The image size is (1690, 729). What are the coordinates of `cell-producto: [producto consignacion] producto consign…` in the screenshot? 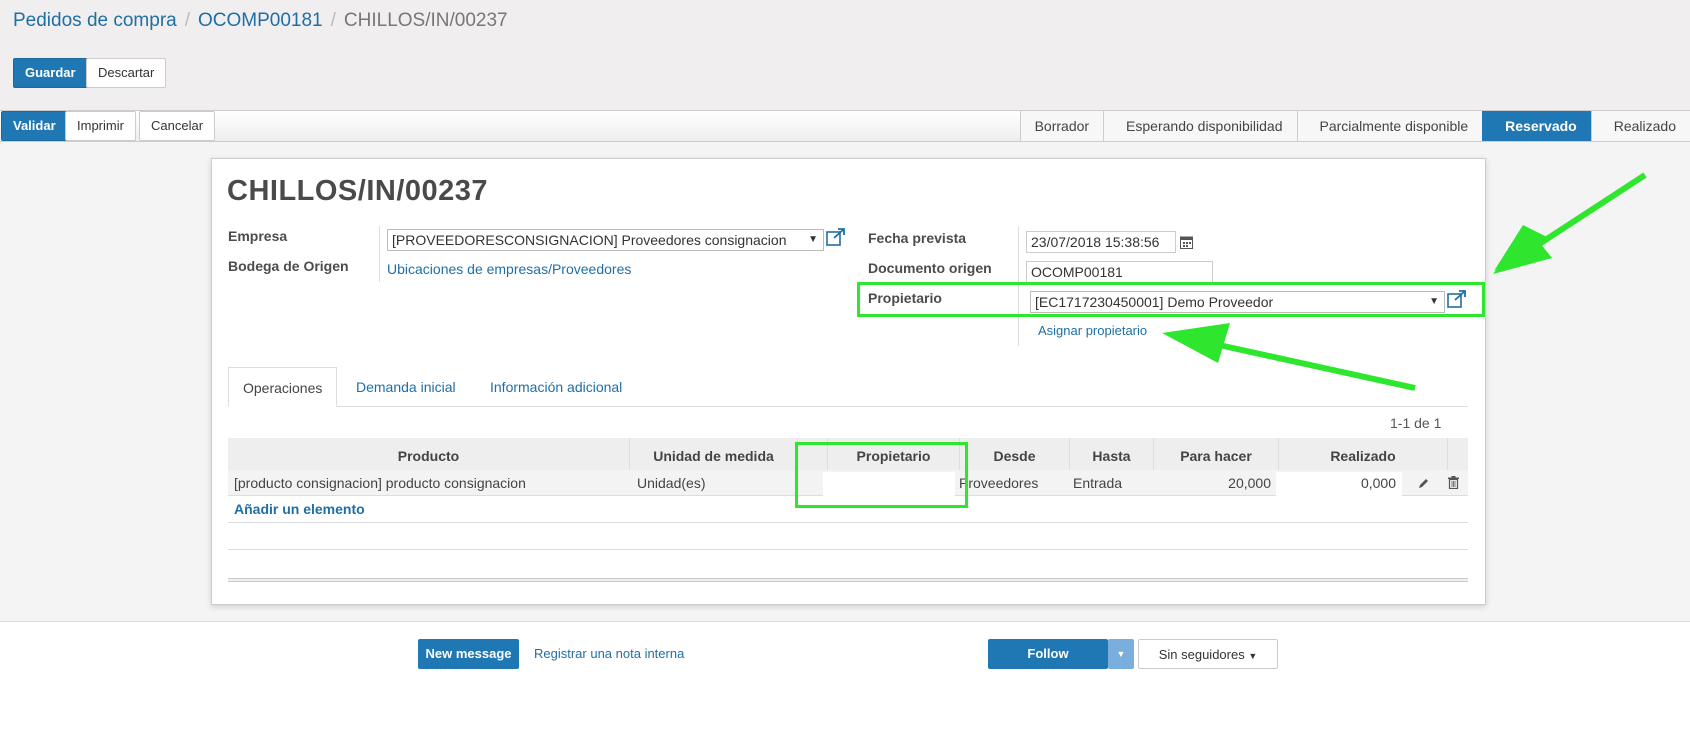 It's located at (380, 483).